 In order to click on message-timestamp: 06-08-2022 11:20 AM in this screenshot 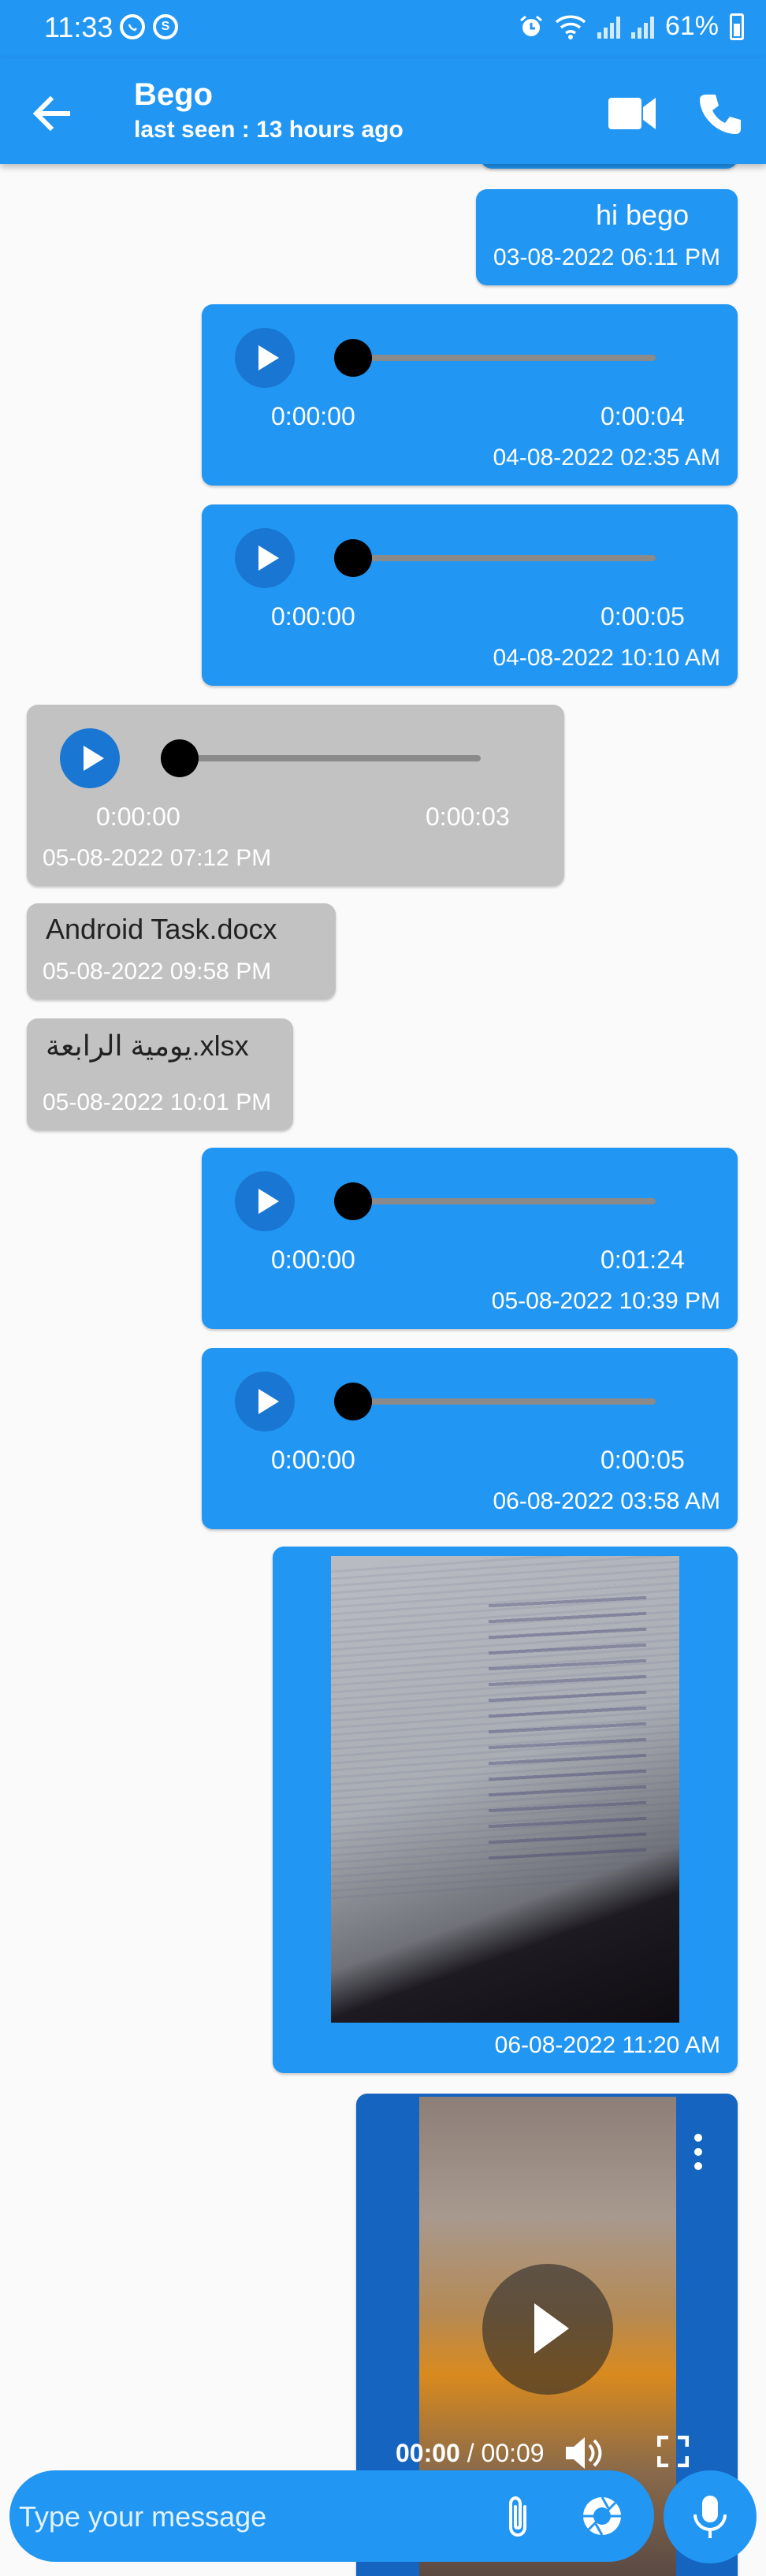, I will do `click(607, 2045)`.